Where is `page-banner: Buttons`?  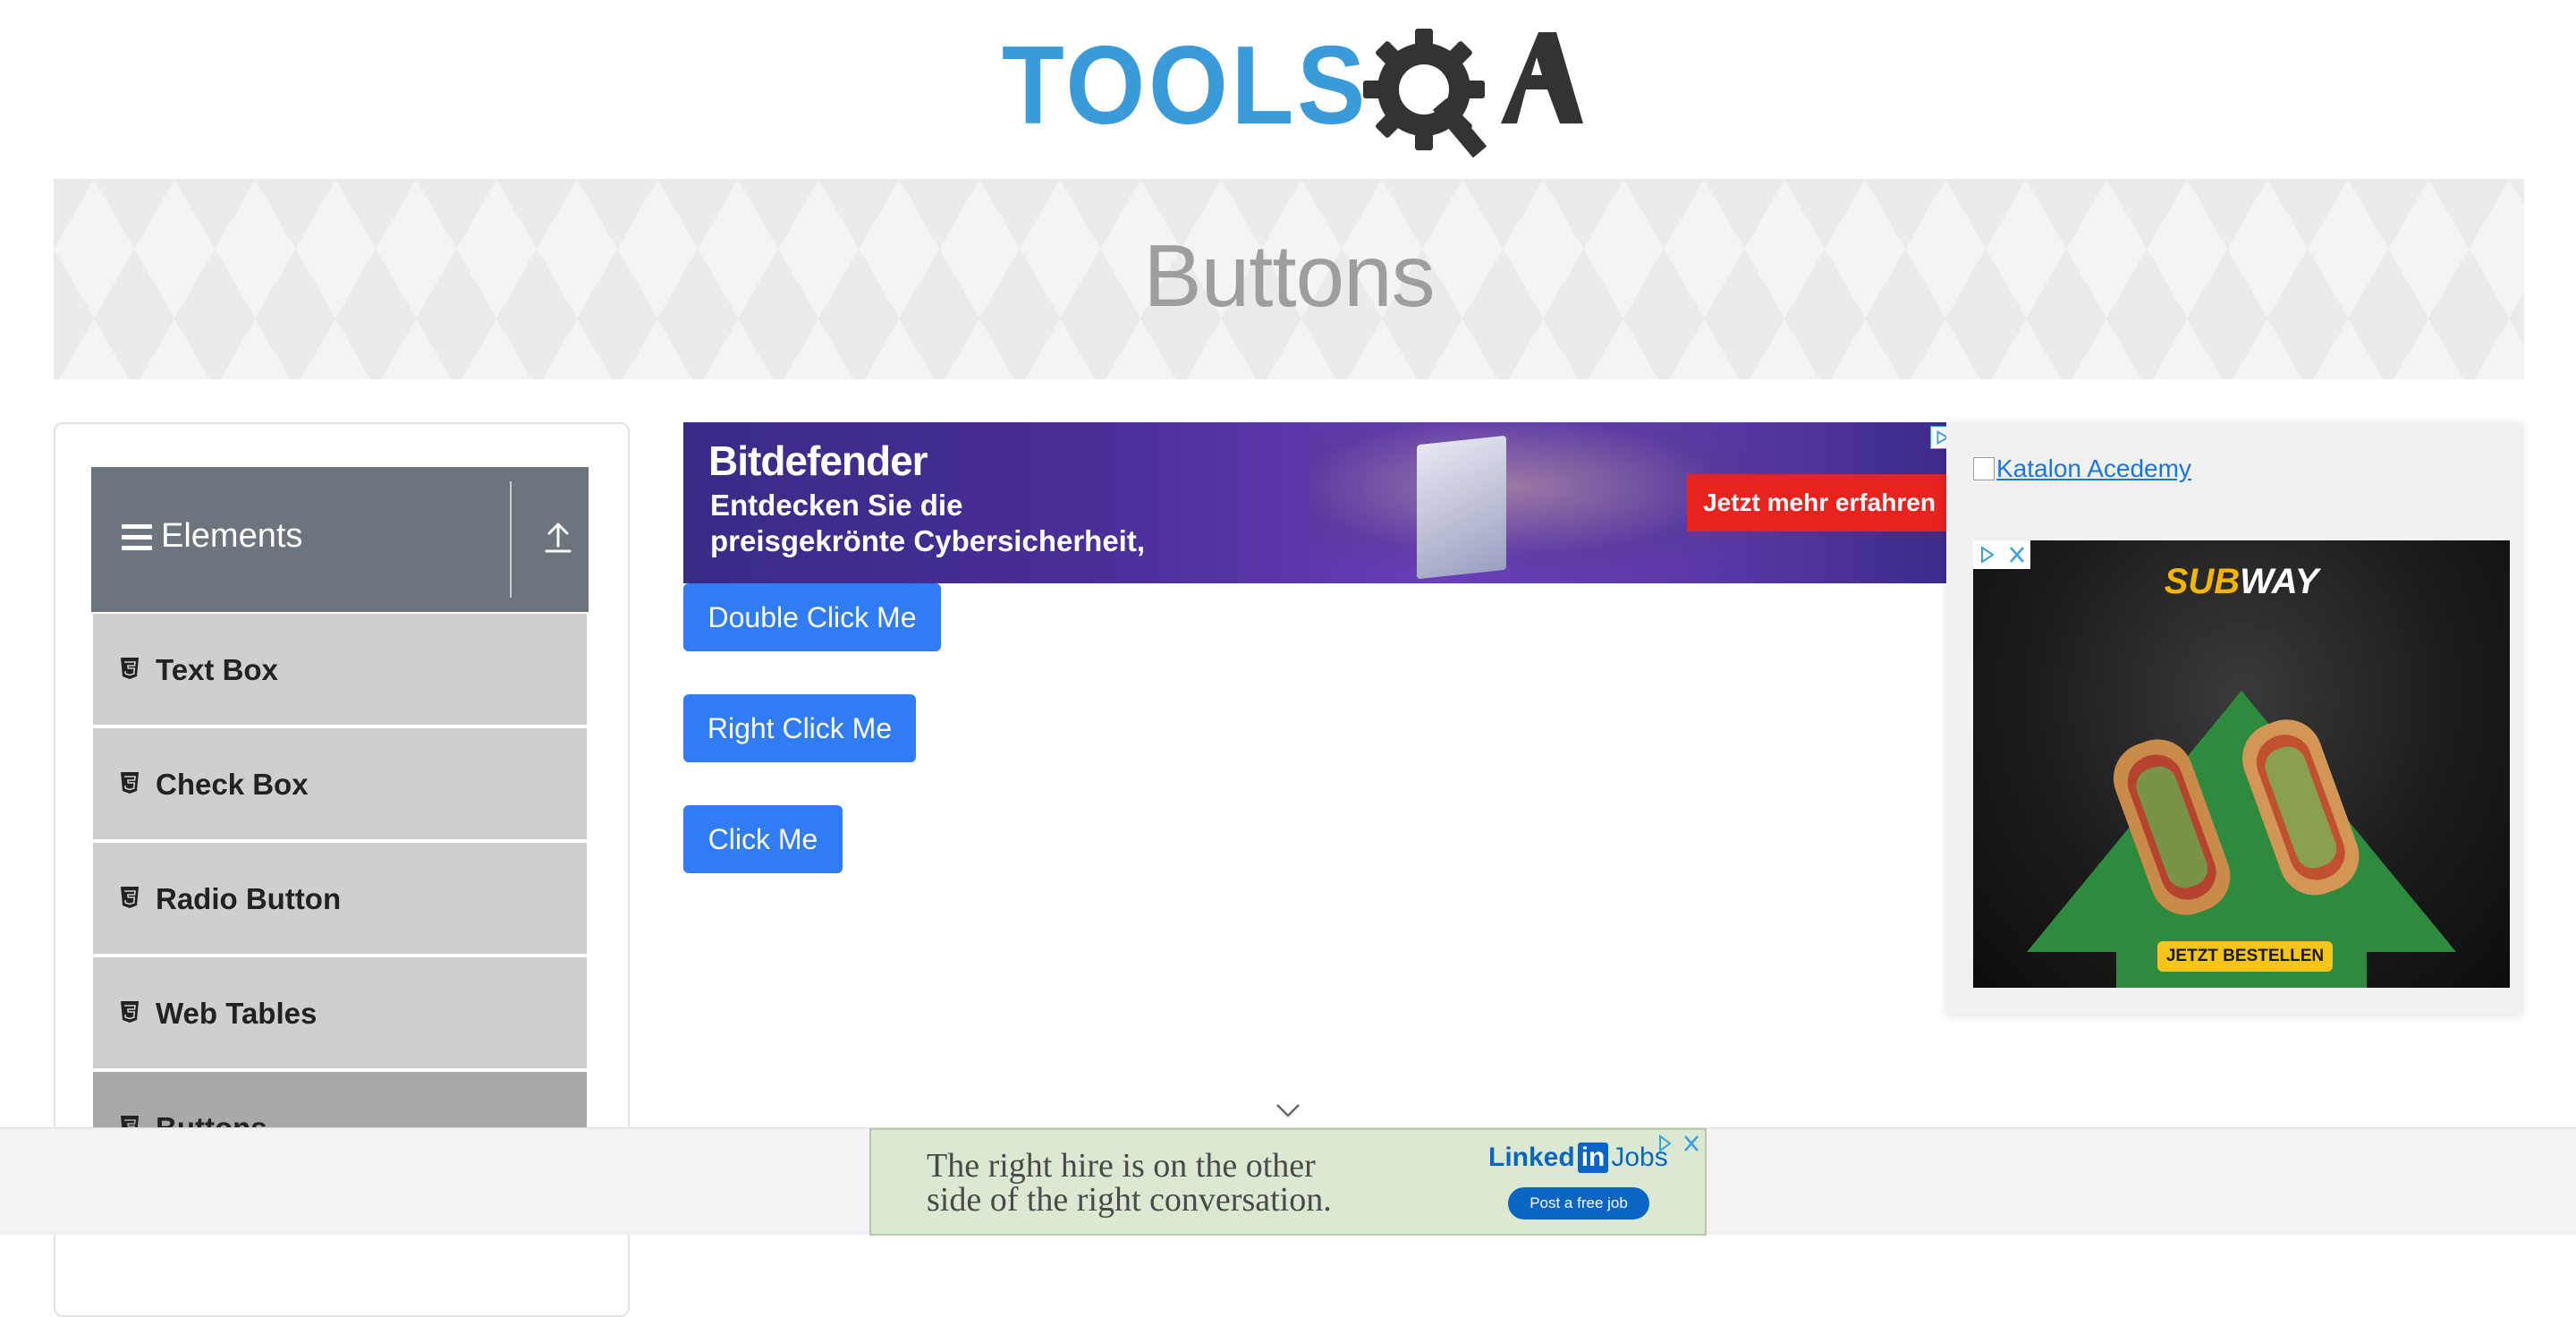
page-banner: Buttons is located at coordinates (1289, 279).